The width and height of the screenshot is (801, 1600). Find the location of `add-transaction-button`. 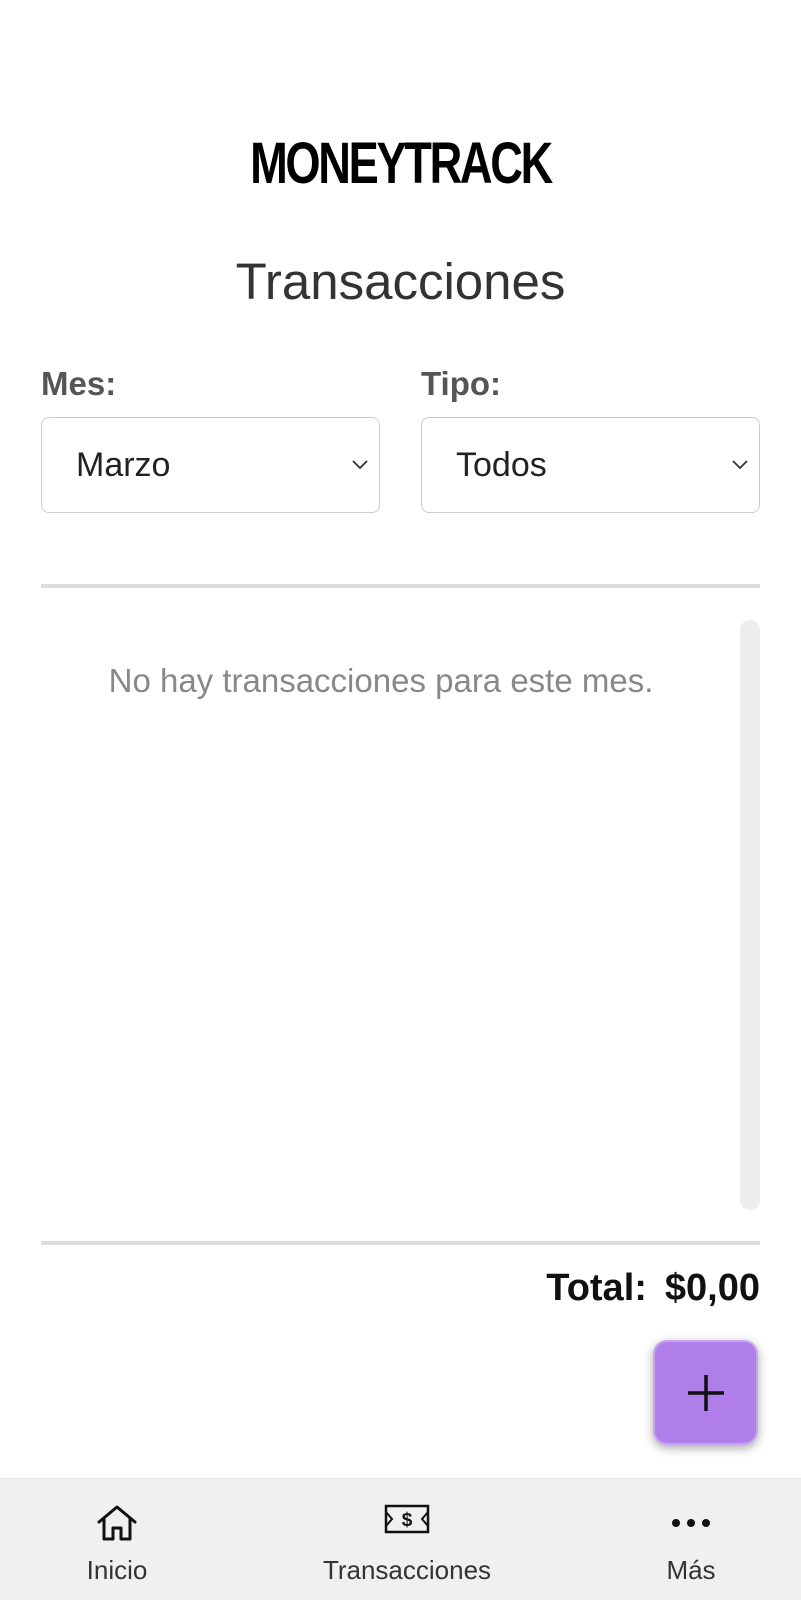

add-transaction-button is located at coordinates (705, 1392).